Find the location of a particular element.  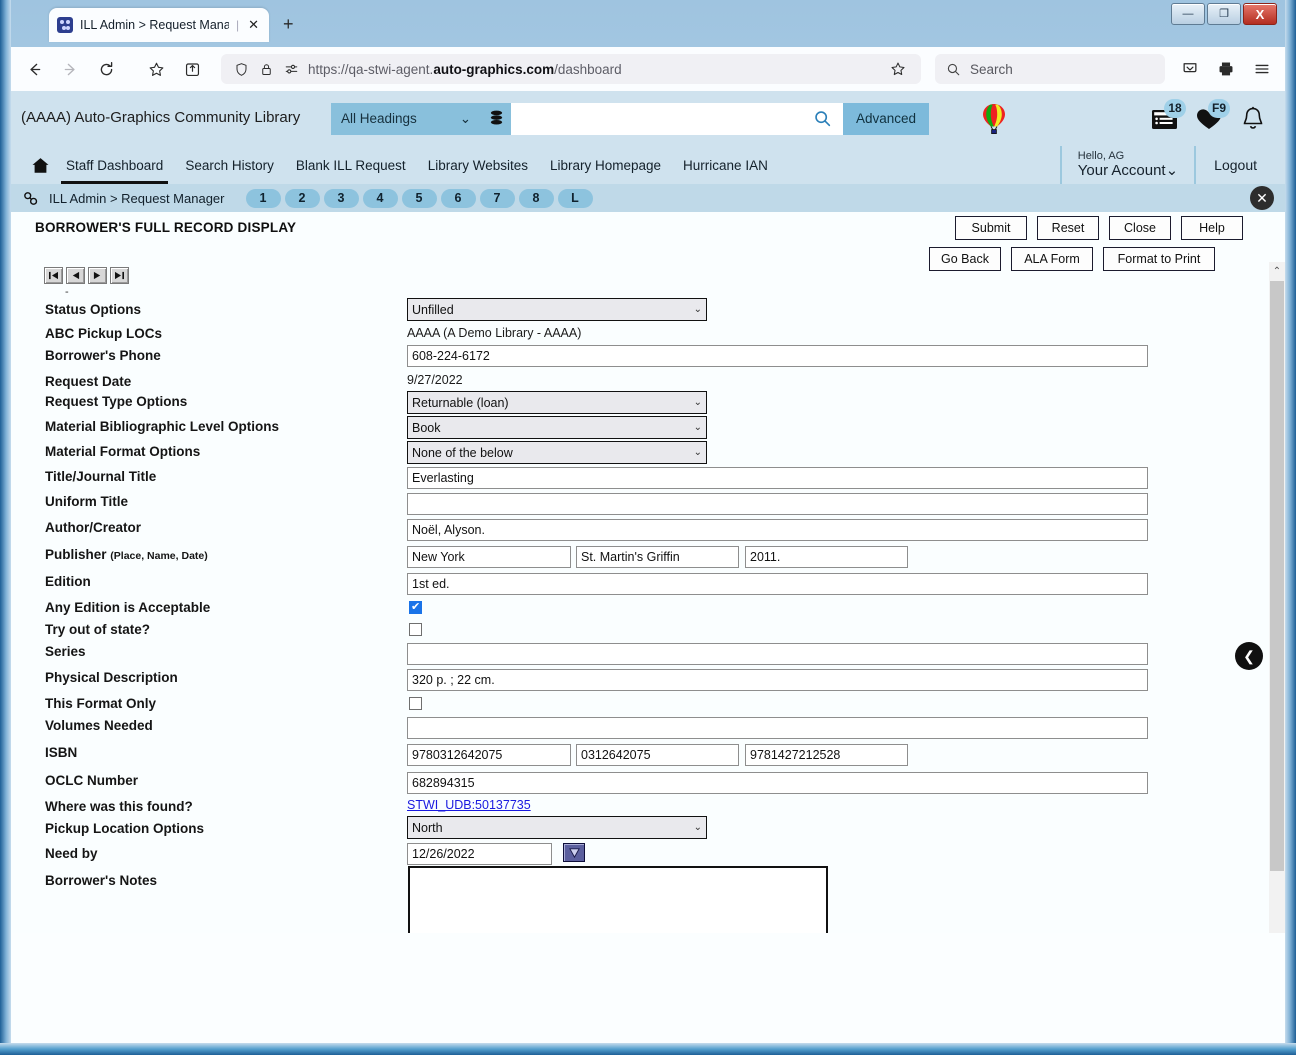

title-journal-title-input is located at coordinates (777, 478).